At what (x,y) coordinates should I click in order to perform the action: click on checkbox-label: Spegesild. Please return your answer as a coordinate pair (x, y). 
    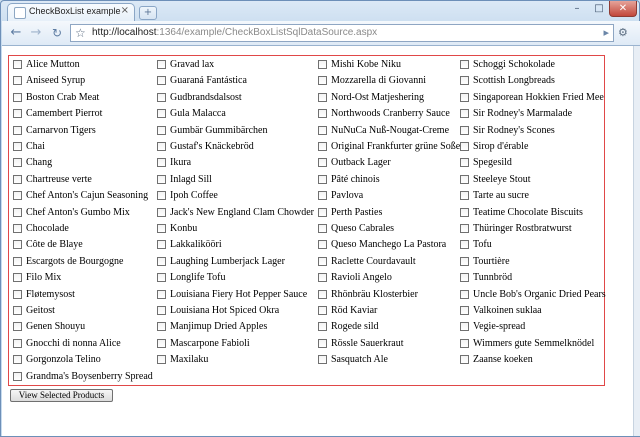
    Looking at the image, I should click on (492, 163).